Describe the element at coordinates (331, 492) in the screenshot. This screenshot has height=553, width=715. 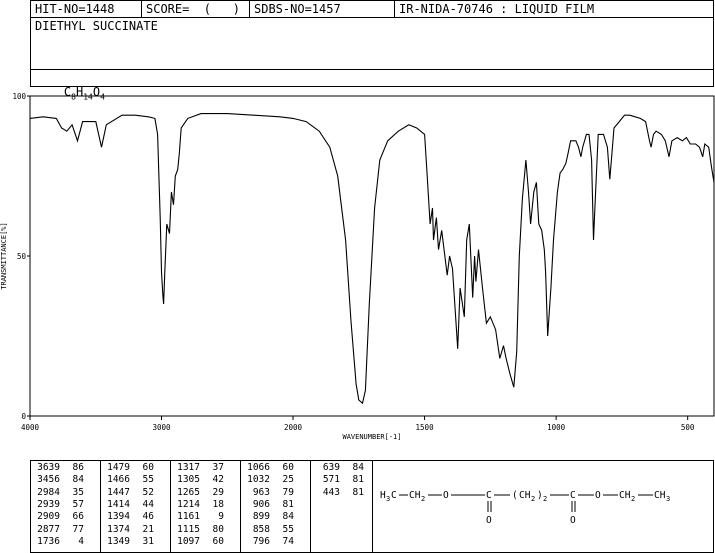
I see `peak-wavenumber: 443` at that location.